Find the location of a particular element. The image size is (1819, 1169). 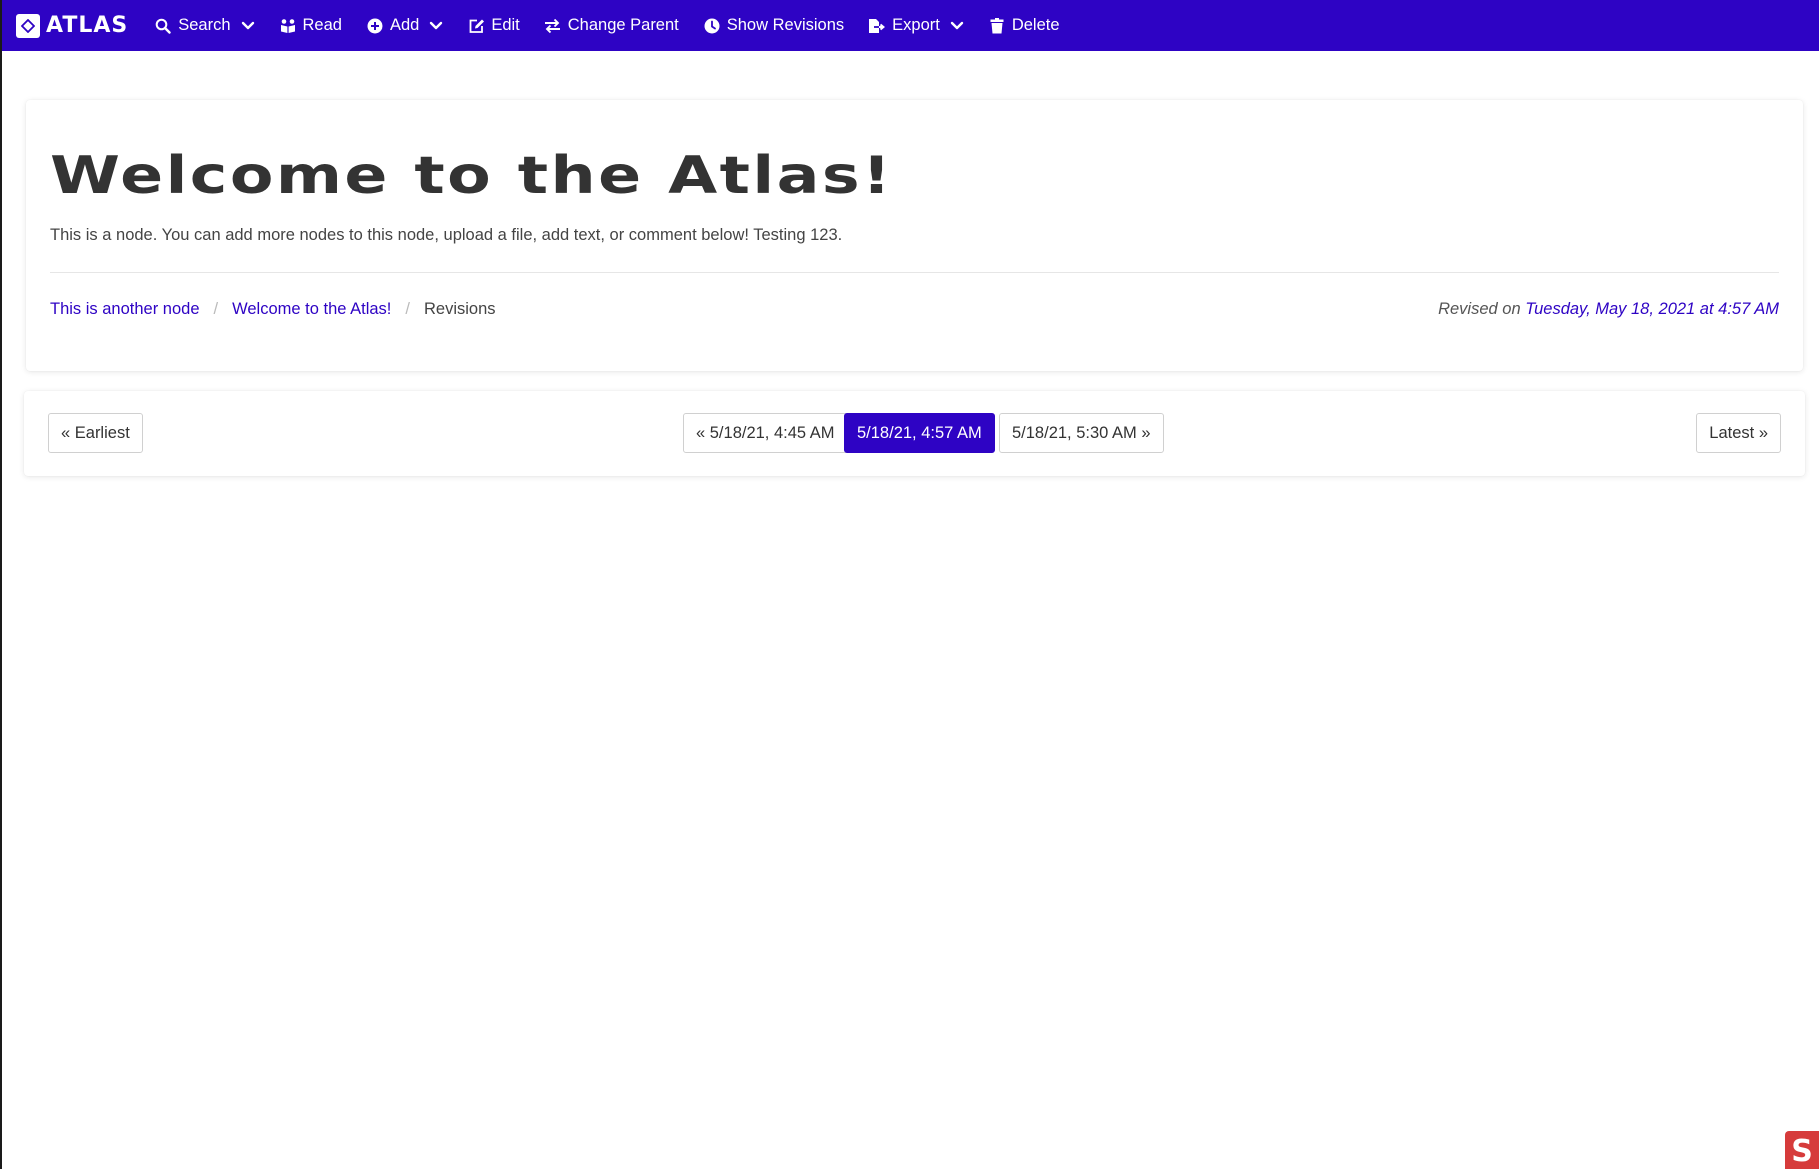

breadcrumb-current: Revisions is located at coordinates (459, 309).